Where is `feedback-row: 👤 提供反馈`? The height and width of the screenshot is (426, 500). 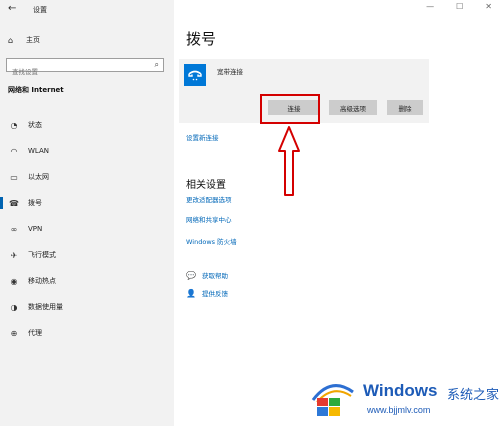 feedback-row: 👤 提供反馈 is located at coordinates (207, 293).